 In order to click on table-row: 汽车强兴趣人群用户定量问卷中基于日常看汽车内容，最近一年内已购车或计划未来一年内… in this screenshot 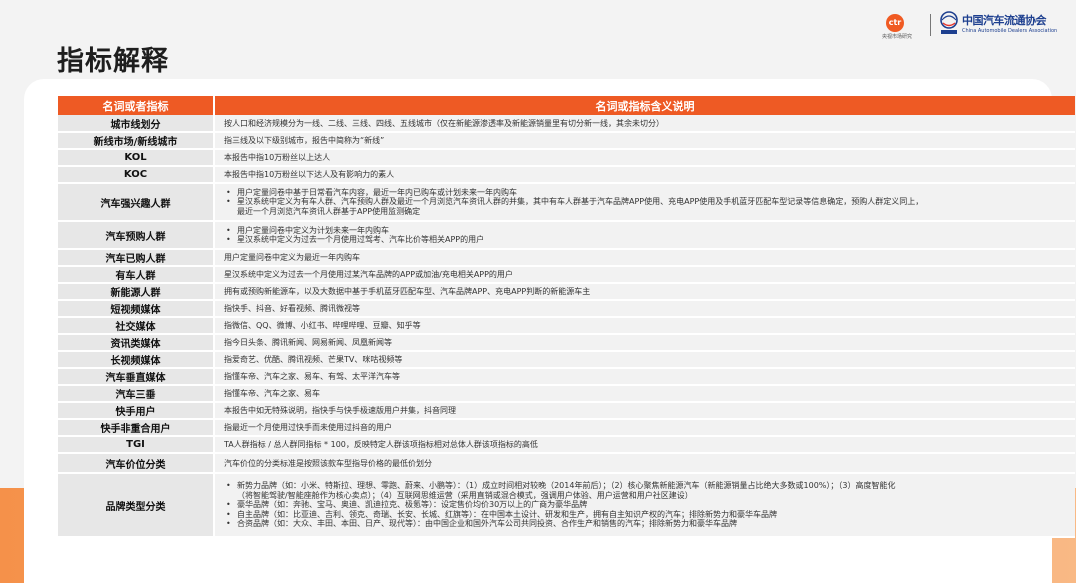, I will do `click(566, 202)`.